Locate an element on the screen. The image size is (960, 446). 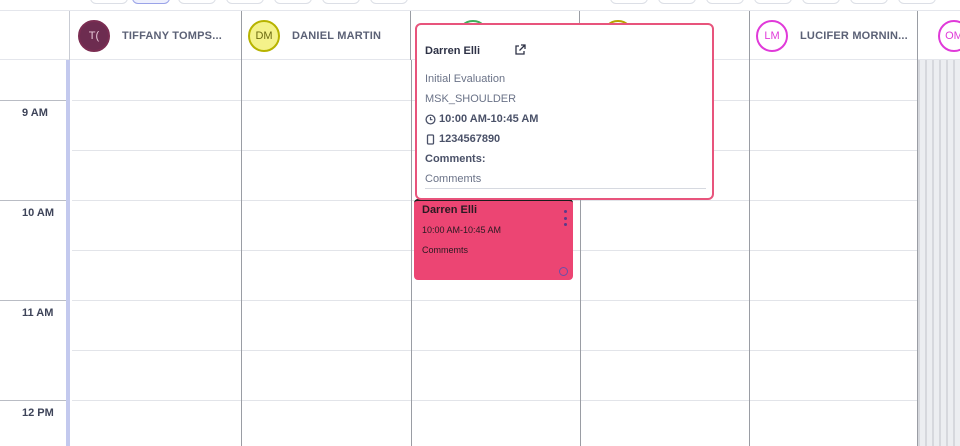
time-label-9am: 9 AM is located at coordinates (35, 113).